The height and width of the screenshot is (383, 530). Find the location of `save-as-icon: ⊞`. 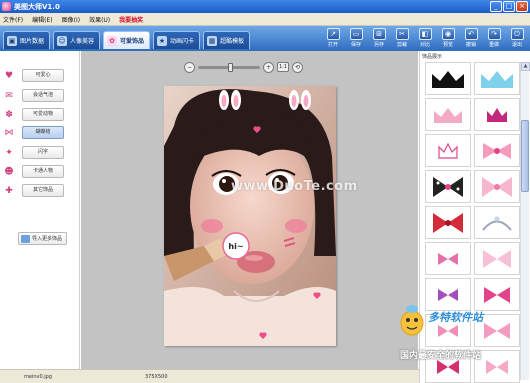

save-as-icon: ⊞ is located at coordinates (379, 34).